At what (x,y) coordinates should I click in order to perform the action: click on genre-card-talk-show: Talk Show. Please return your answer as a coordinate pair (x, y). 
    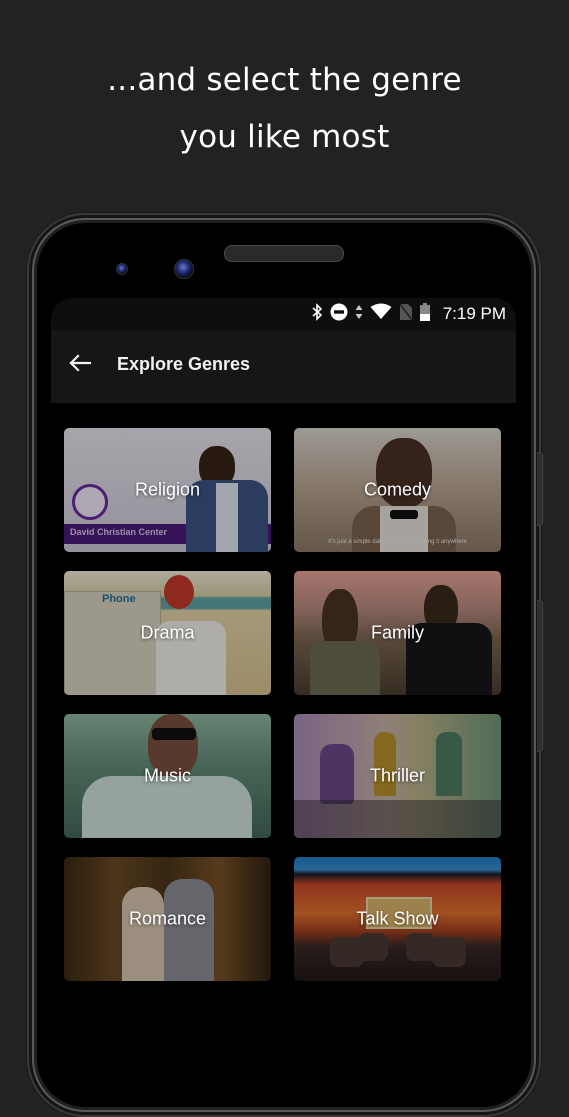
    Looking at the image, I should click on (397, 919).